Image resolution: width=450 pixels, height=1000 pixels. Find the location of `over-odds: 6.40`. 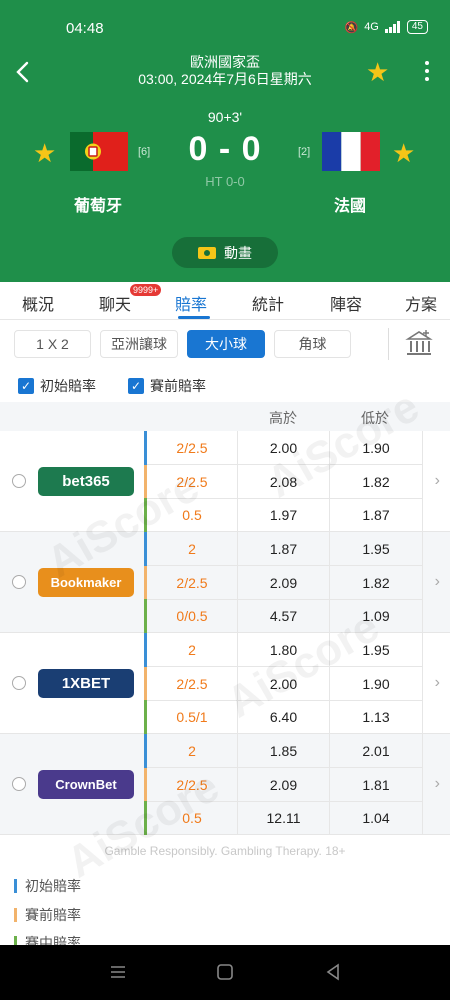

over-odds: 6.40 is located at coordinates (283, 717).